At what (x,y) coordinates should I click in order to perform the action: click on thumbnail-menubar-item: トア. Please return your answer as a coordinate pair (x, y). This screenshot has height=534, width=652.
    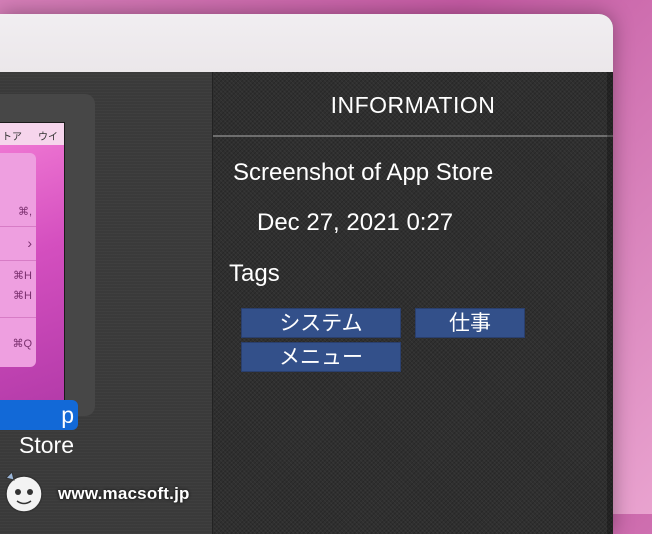
    Looking at the image, I should click on (12, 137).